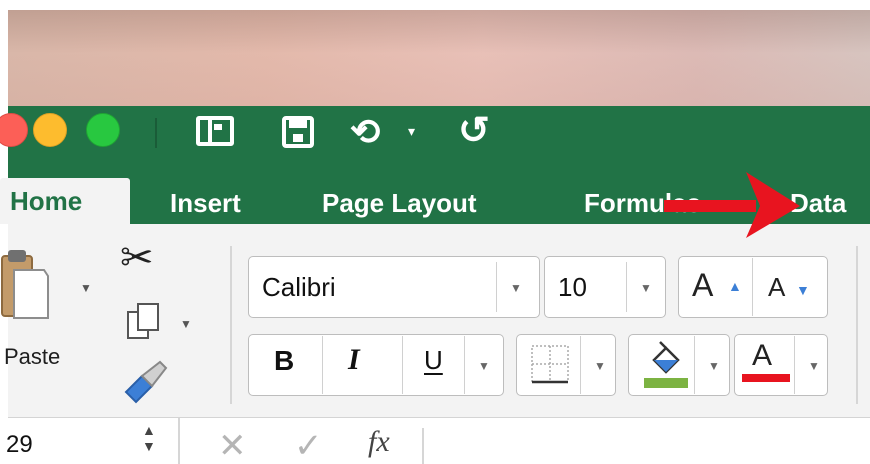 This screenshot has height=464, width=870. I want to click on redo-icon: ↺, so click(474, 131).